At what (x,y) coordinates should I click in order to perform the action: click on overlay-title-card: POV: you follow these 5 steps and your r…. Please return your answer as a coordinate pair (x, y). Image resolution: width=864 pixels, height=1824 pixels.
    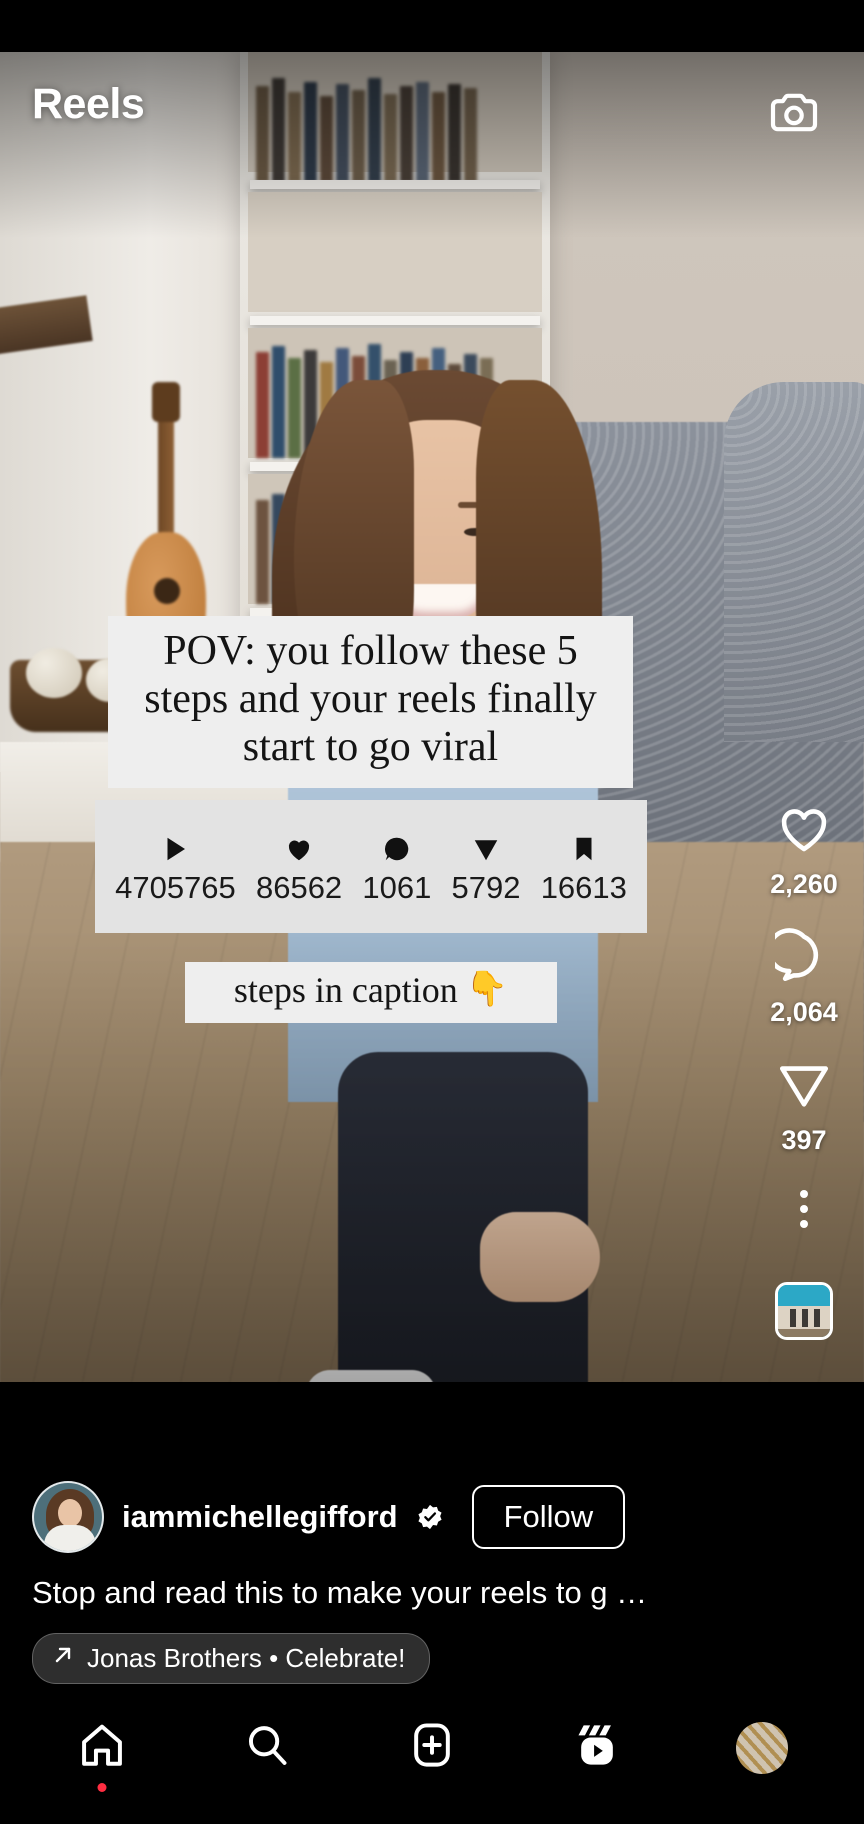
    Looking at the image, I should click on (370, 702).